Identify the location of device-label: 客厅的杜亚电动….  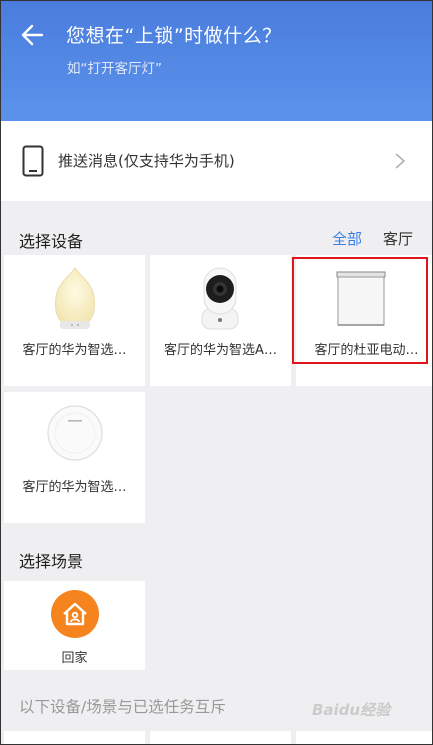
(366, 350).